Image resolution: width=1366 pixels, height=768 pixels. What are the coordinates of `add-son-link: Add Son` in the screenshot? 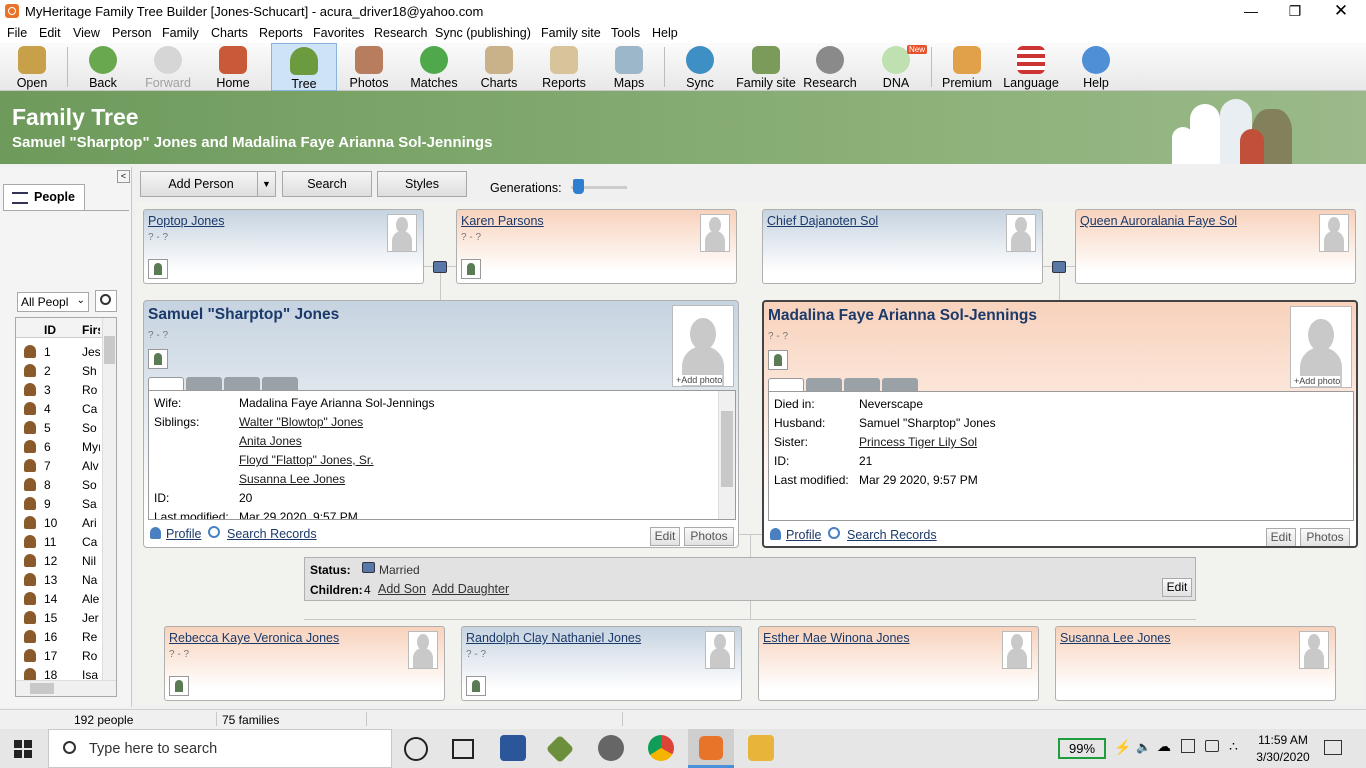 It's located at (402, 589).